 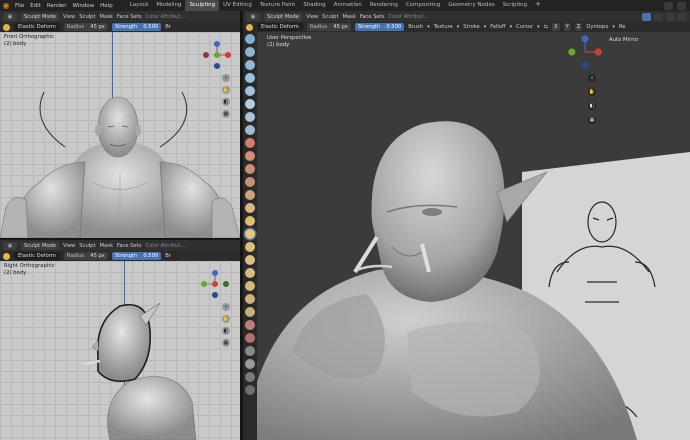 I want to click on pose-tool-icon, so click(x=250, y=286).